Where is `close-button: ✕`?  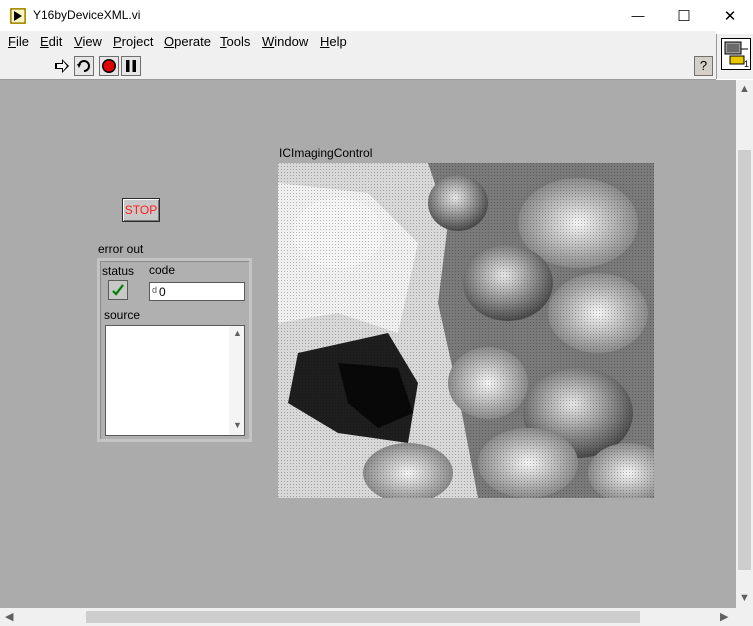
close-button: ✕ is located at coordinates (730, 15).